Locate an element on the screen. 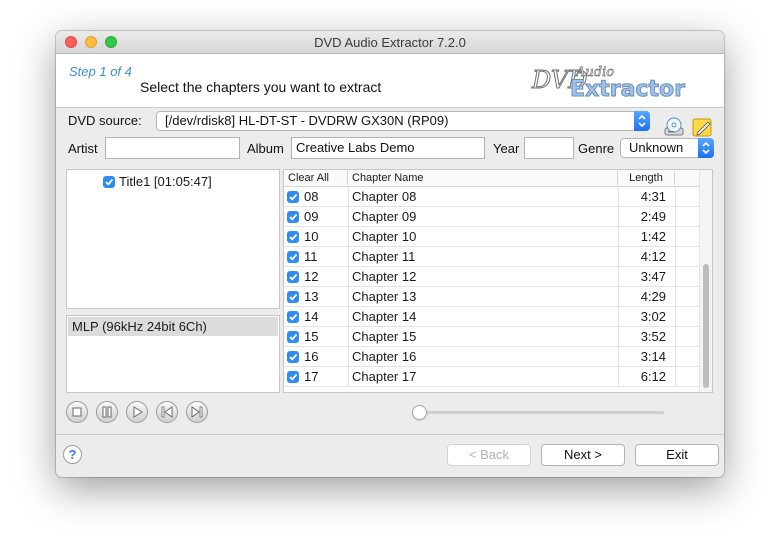  year-label: Year is located at coordinates (506, 148).